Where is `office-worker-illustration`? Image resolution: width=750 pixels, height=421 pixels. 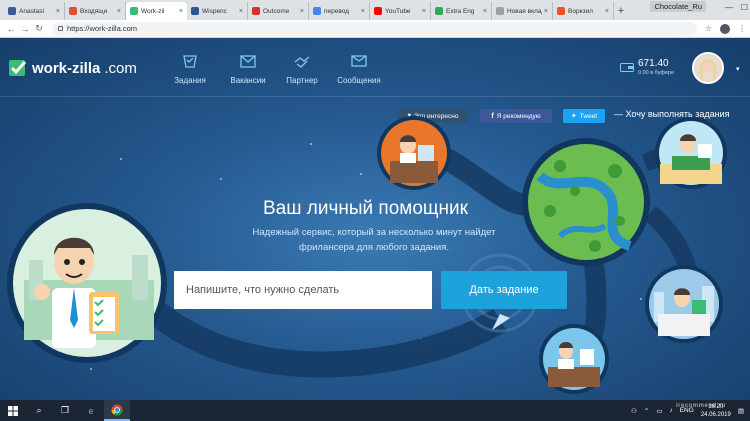
office-worker-illustration is located at coordinates (414, 153).